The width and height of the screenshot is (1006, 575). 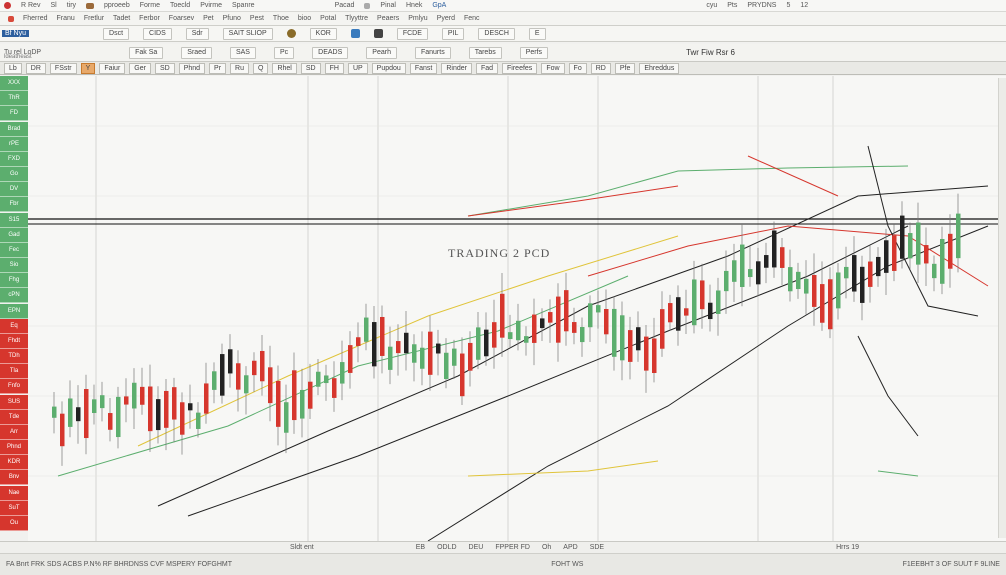 I want to click on toolbar1-button-3: Sdr, so click(x=197, y=33).